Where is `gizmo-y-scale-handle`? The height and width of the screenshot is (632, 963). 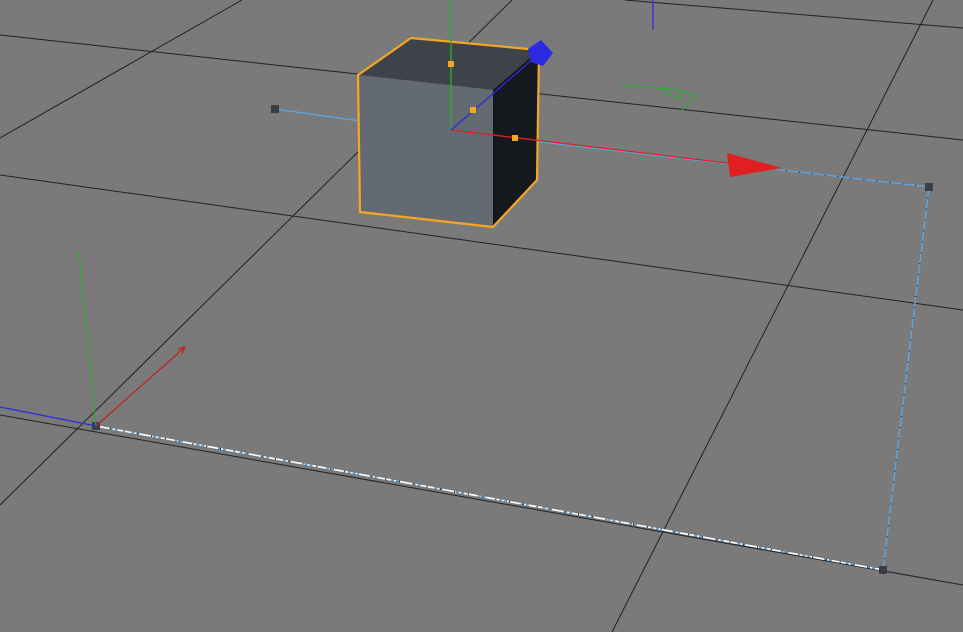
gizmo-y-scale-handle is located at coordinates (451, 64).